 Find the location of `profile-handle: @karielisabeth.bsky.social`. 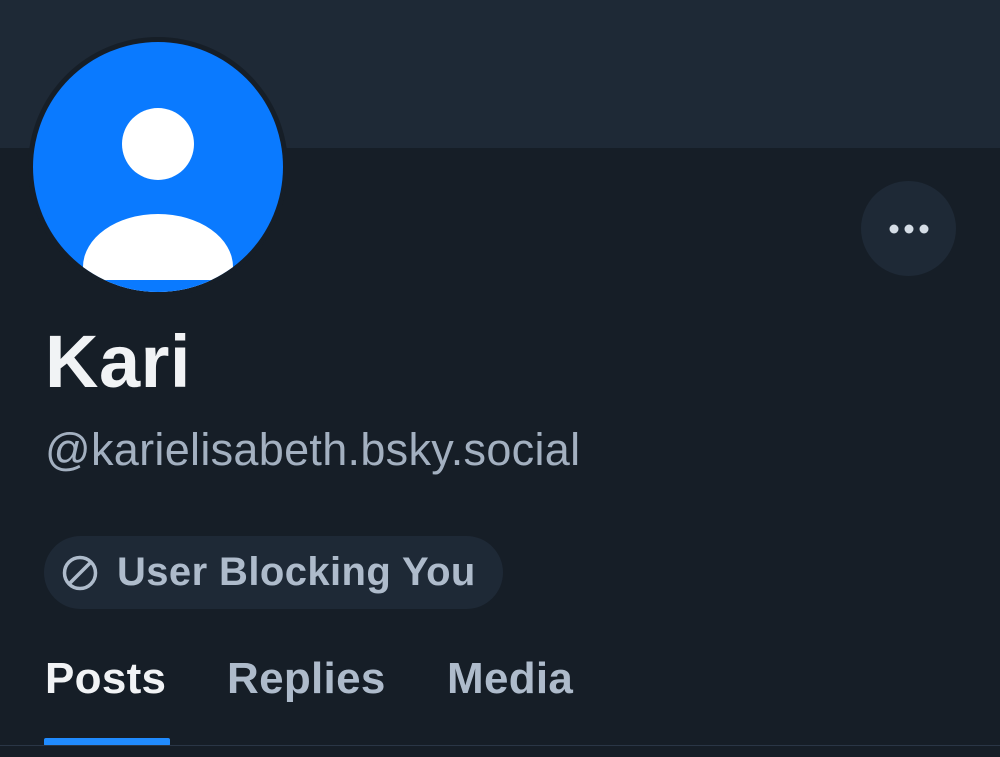

profile-handle: @karielisabeth.bsky.social is located at coordinates (313, 449).